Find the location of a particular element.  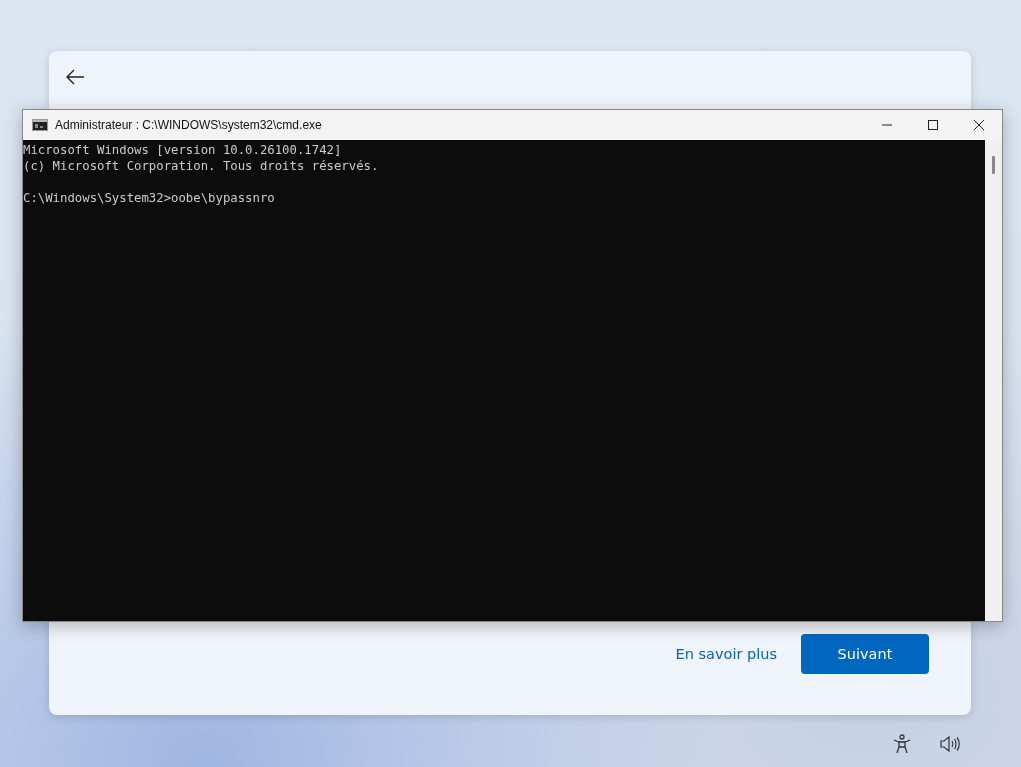

scrollbar is located at coordinates (993, 380).